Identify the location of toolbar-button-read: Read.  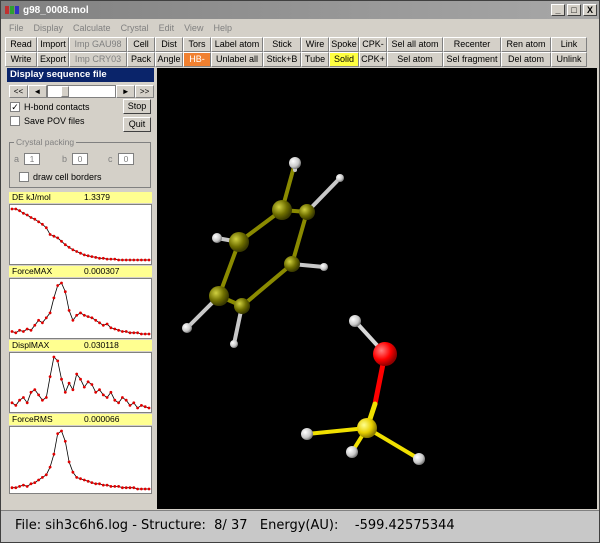
(21, 44).